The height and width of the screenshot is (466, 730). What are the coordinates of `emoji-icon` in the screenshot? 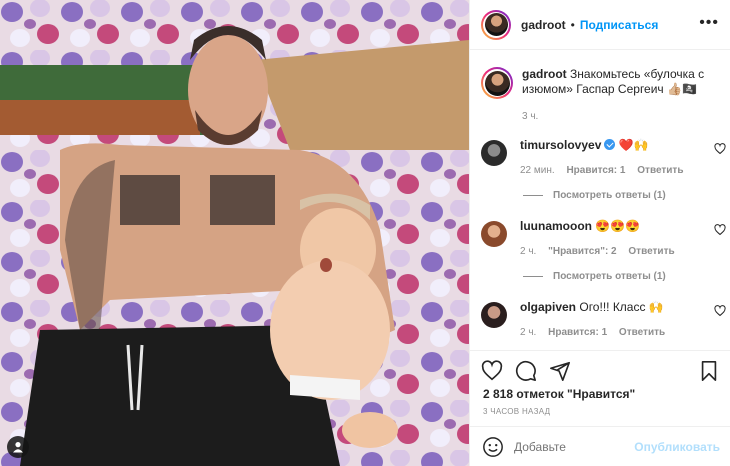 It's located at (493, 447).